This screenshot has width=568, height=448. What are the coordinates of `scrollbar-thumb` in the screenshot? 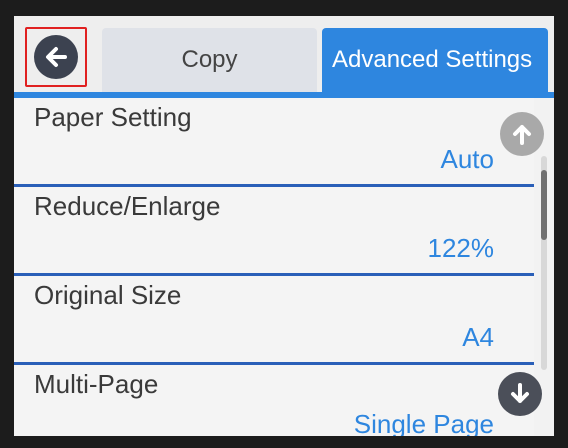 It's located at (544, 205).